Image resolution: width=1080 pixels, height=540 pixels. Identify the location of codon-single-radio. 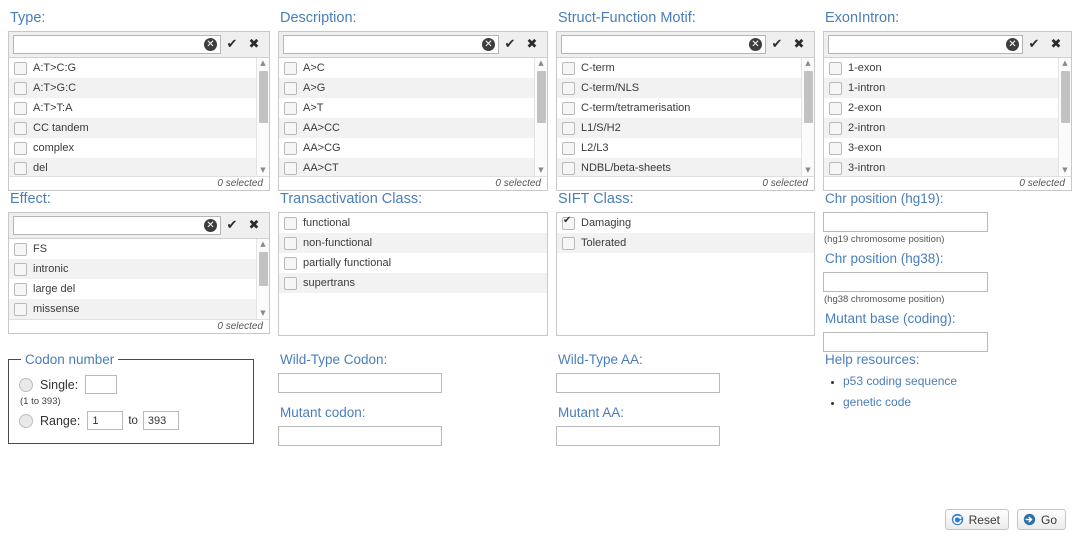
(26, 384).